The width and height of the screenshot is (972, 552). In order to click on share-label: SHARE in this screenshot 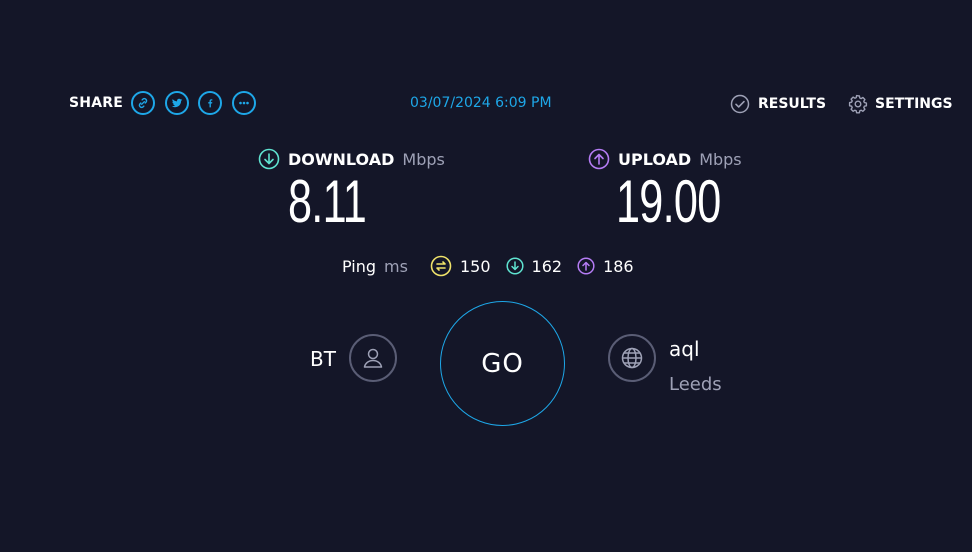, I will do `click(96, 103)`.